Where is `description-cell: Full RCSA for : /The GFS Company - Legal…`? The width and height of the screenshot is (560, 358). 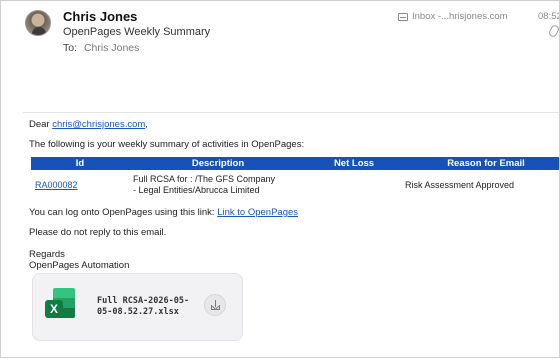
description-cell: Full RCSA for : /The GFS Company - Legal… is located at coordinates (218, 185).